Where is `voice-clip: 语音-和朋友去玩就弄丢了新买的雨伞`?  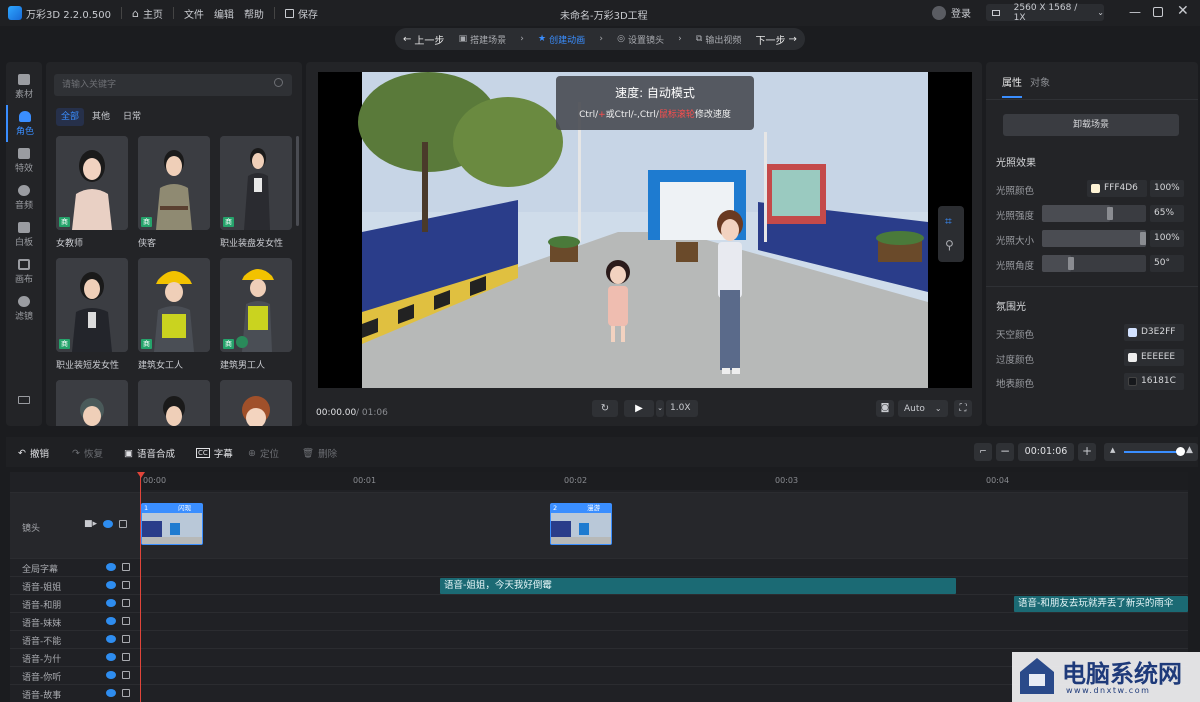 voice-clip: 语音-和朋友去玩就弄丢了新买的雨伞 is located at coordinates (1101, 604).